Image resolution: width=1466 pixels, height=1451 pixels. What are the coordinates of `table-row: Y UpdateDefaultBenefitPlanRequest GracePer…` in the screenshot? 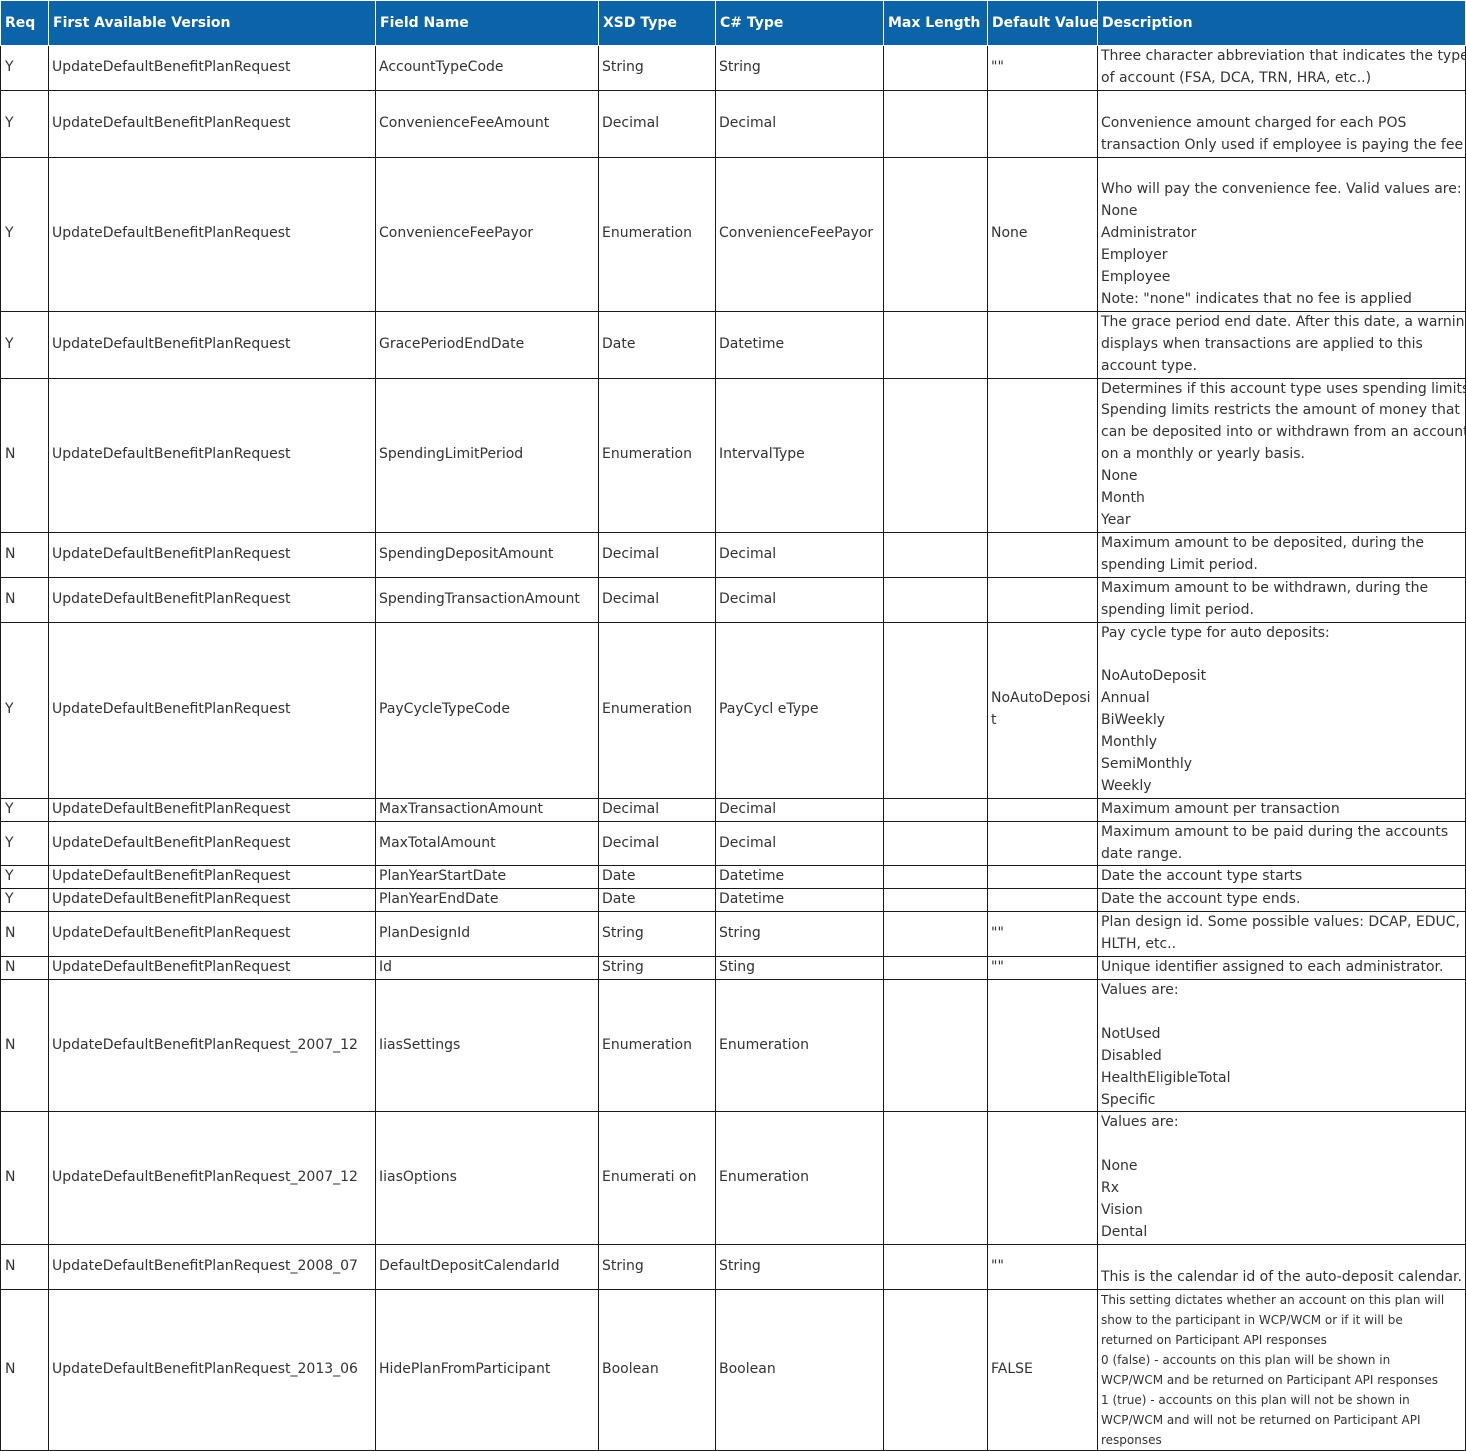 It's located at (733, 344).